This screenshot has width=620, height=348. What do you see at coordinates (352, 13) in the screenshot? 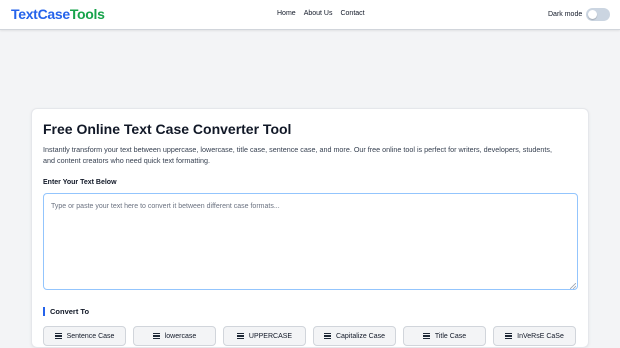
I see `nav-link-contact: Contact` at bounding box center [352, 13].